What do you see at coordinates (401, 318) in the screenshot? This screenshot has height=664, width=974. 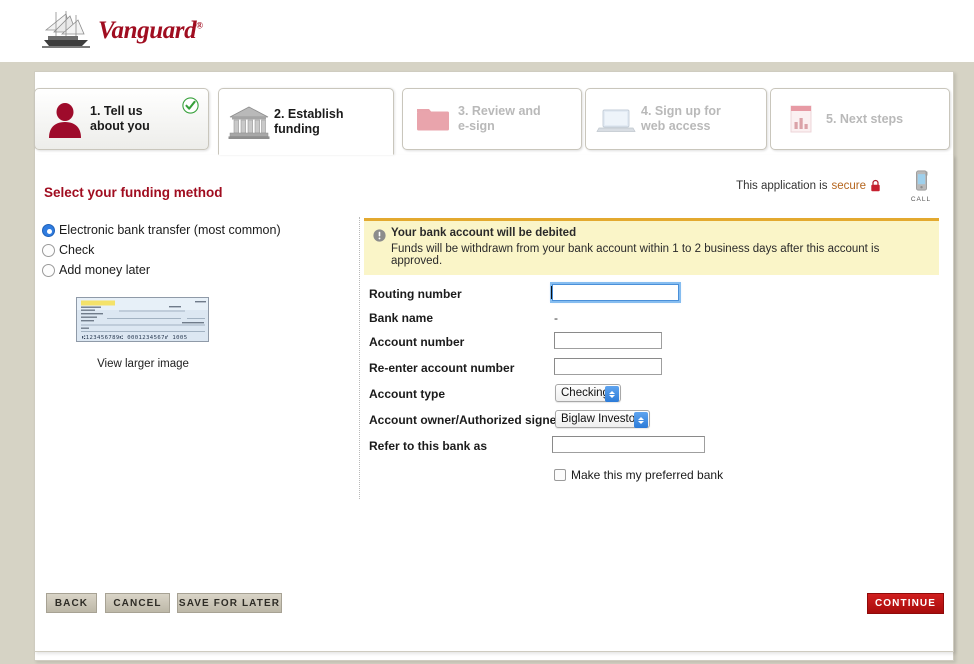 I see `bank-name-label: Bank name` at bounding box center [401, 318].